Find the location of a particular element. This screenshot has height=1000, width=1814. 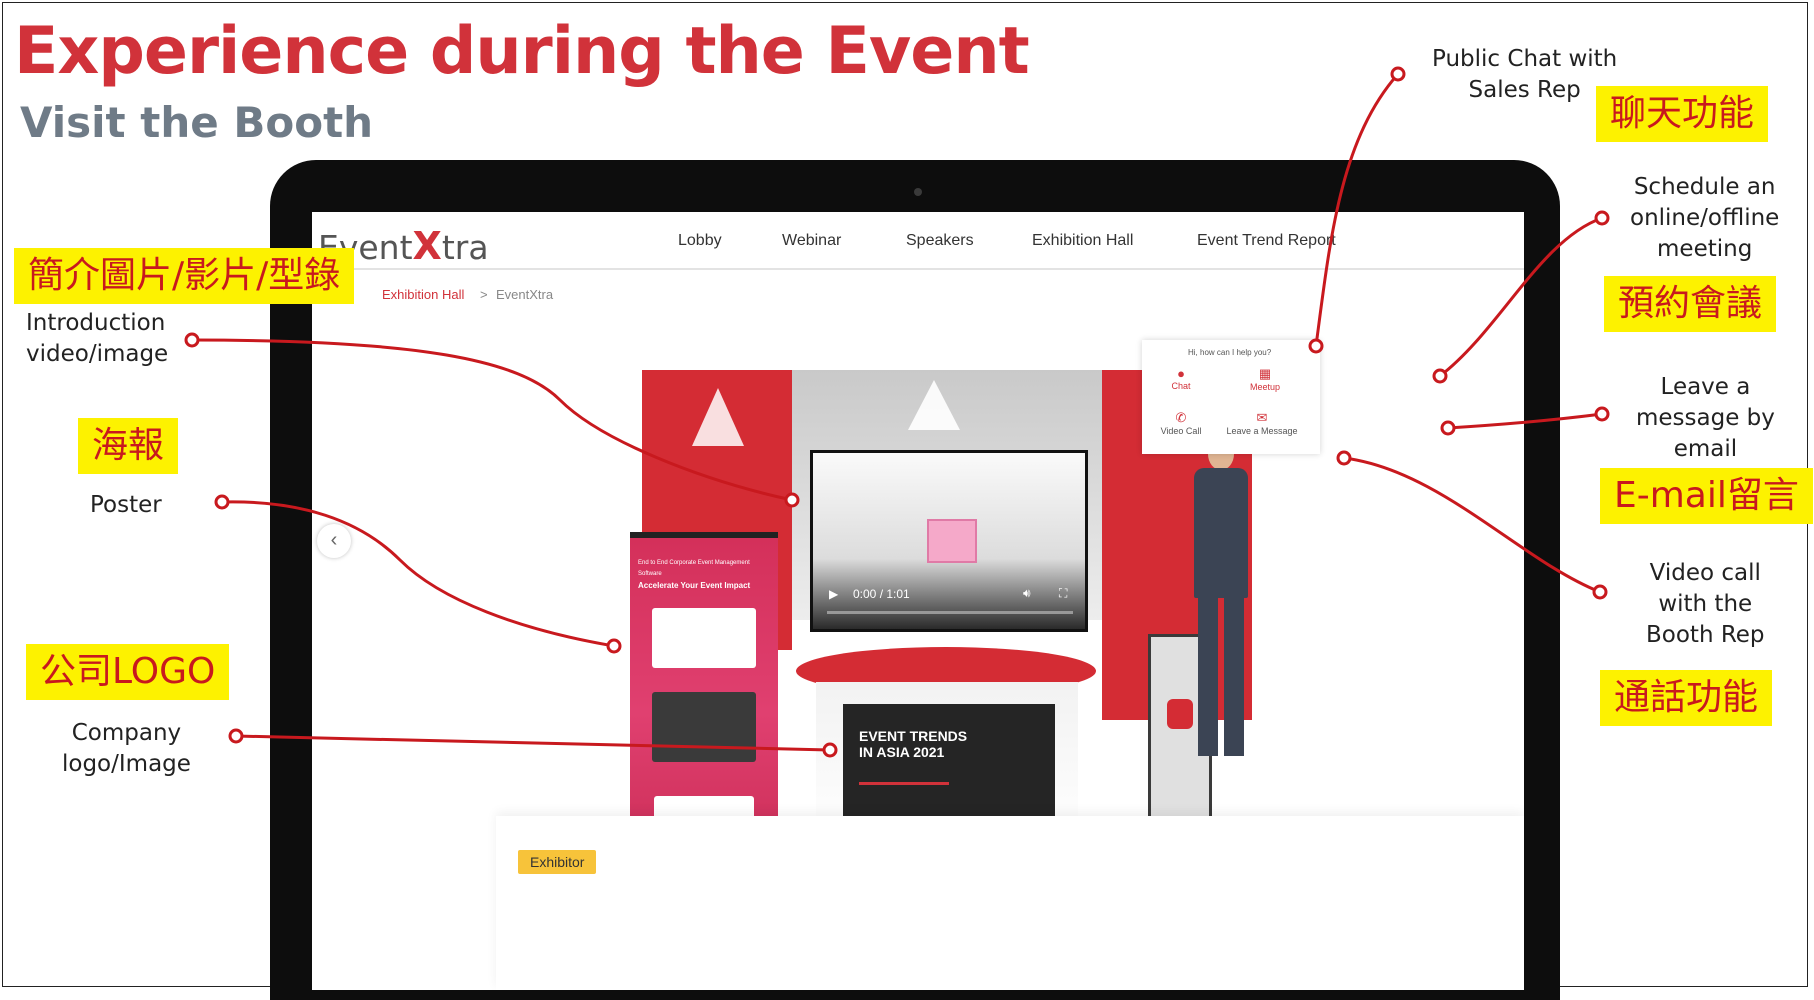

slide-subtitle: Visit the Booth is located at coordinates (197, 122).